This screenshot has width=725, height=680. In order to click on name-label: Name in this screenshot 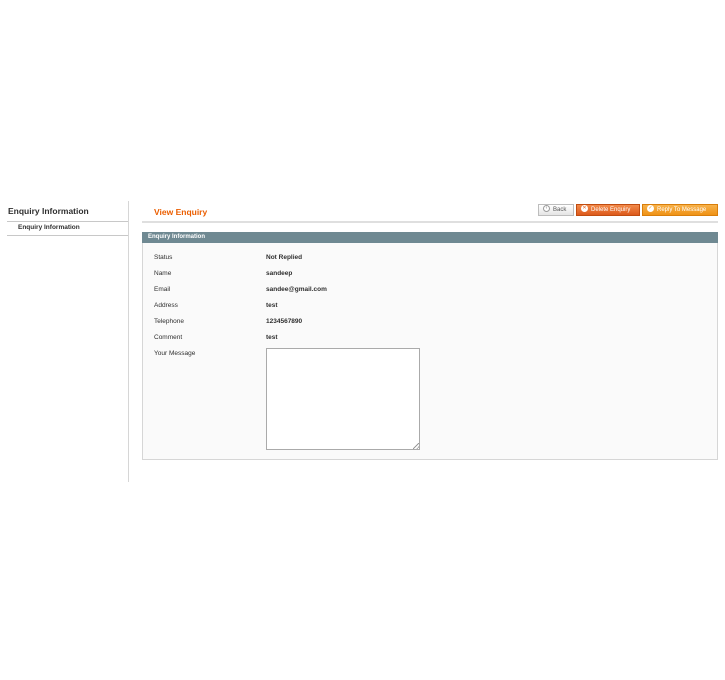, I will do `click(163, 273)`.